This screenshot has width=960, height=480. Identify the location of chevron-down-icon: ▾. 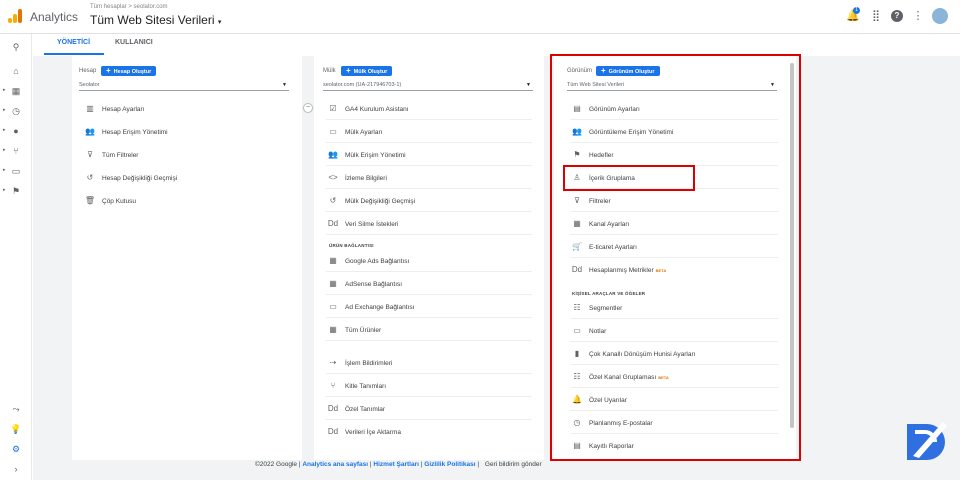
(219, 22).